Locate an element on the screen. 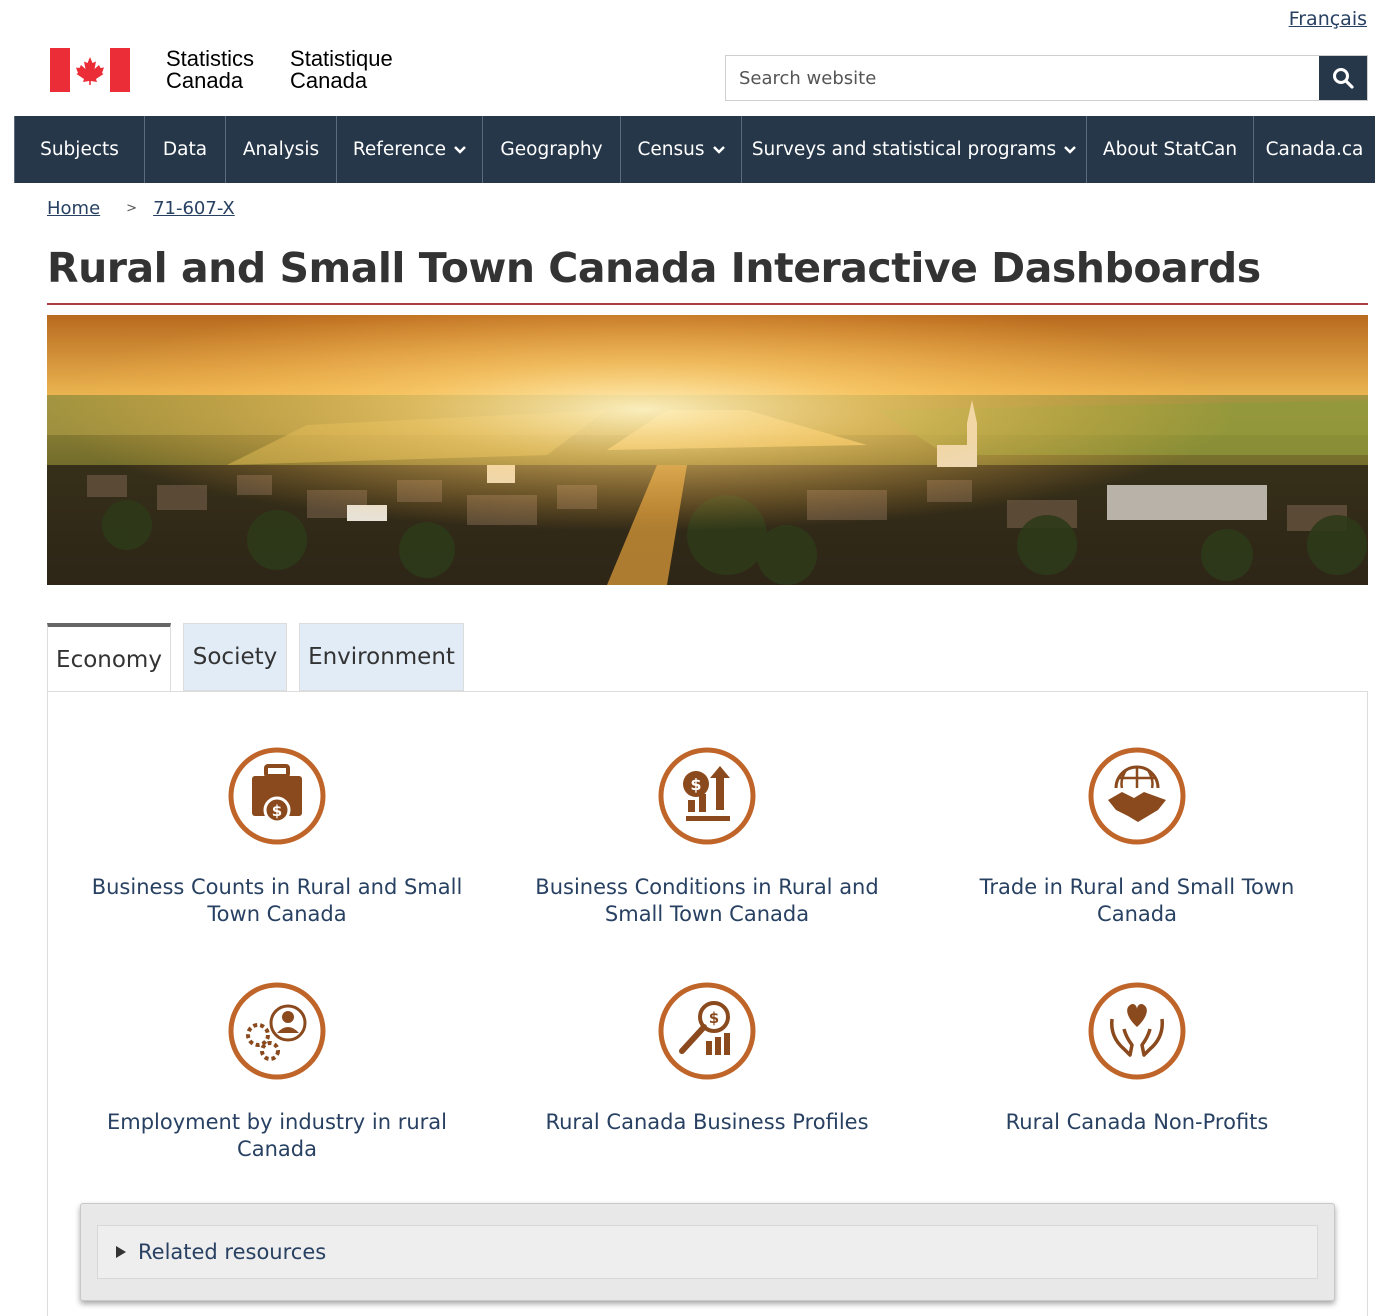  menu-item-label: Canada.ca is located at coordinates (1314, 149).